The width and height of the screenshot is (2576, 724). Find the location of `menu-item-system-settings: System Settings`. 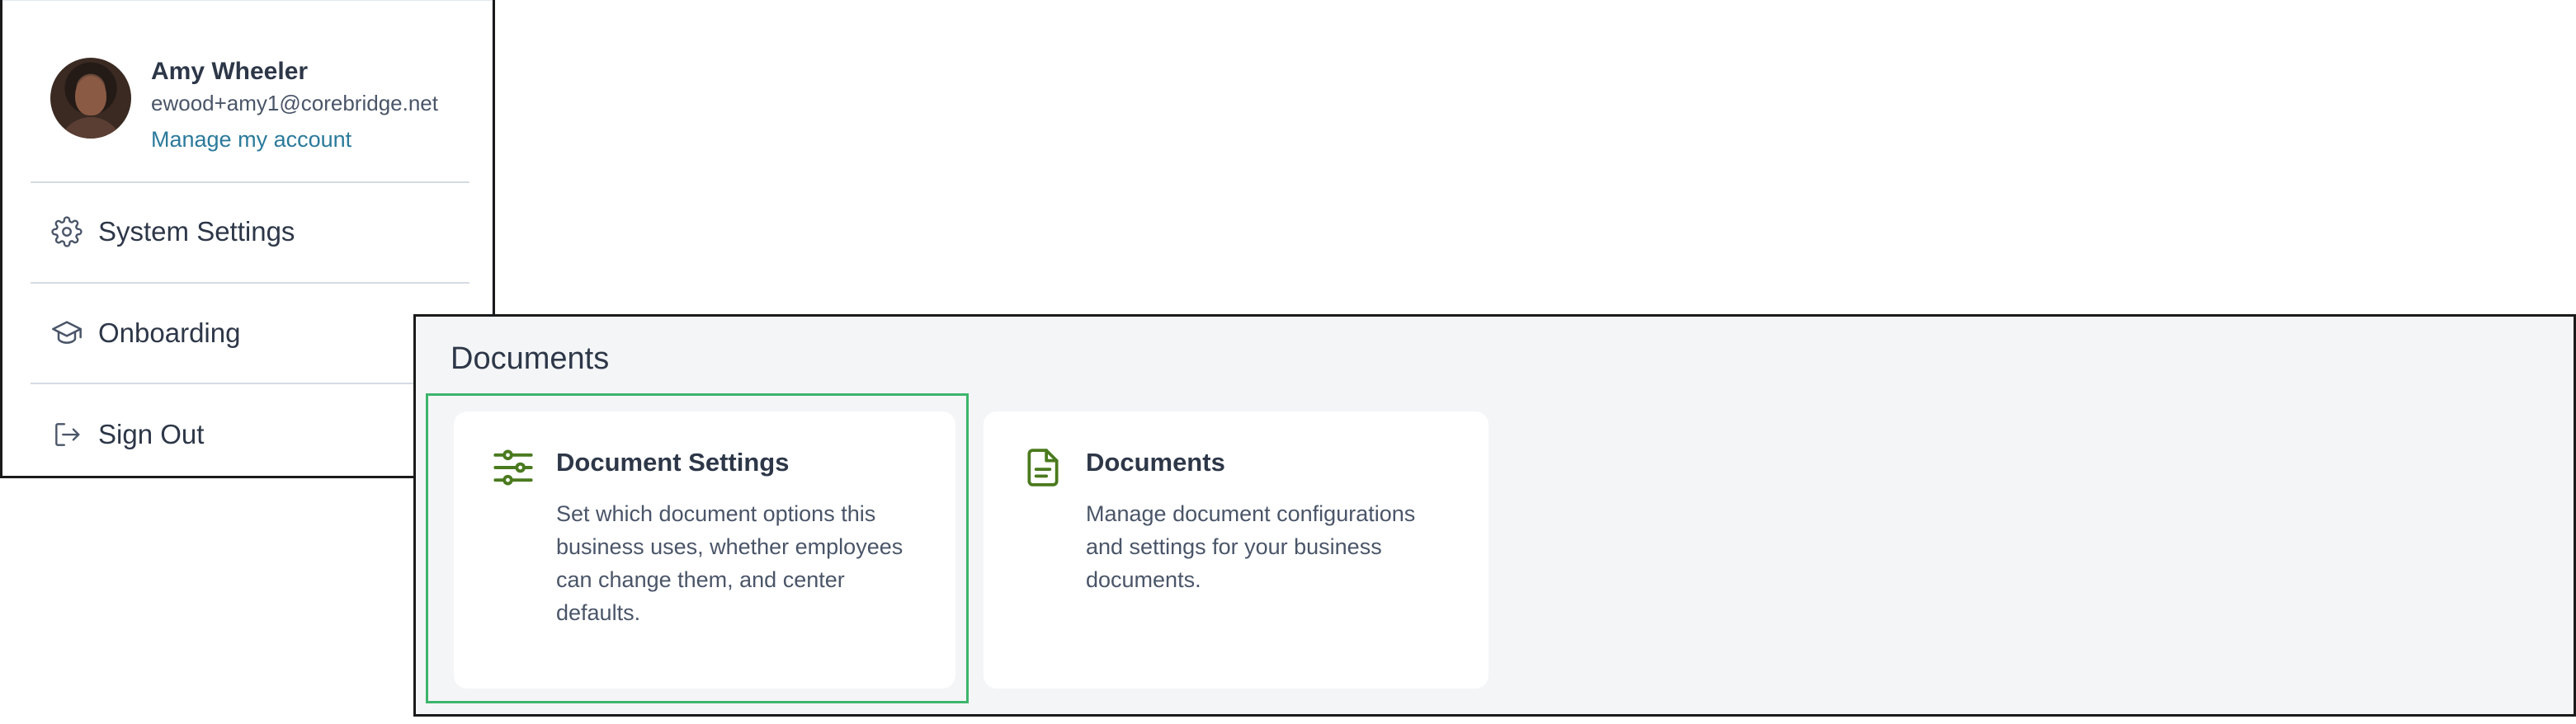

menu-item-system-settings: System Settings is located at coordinates (256, 231).